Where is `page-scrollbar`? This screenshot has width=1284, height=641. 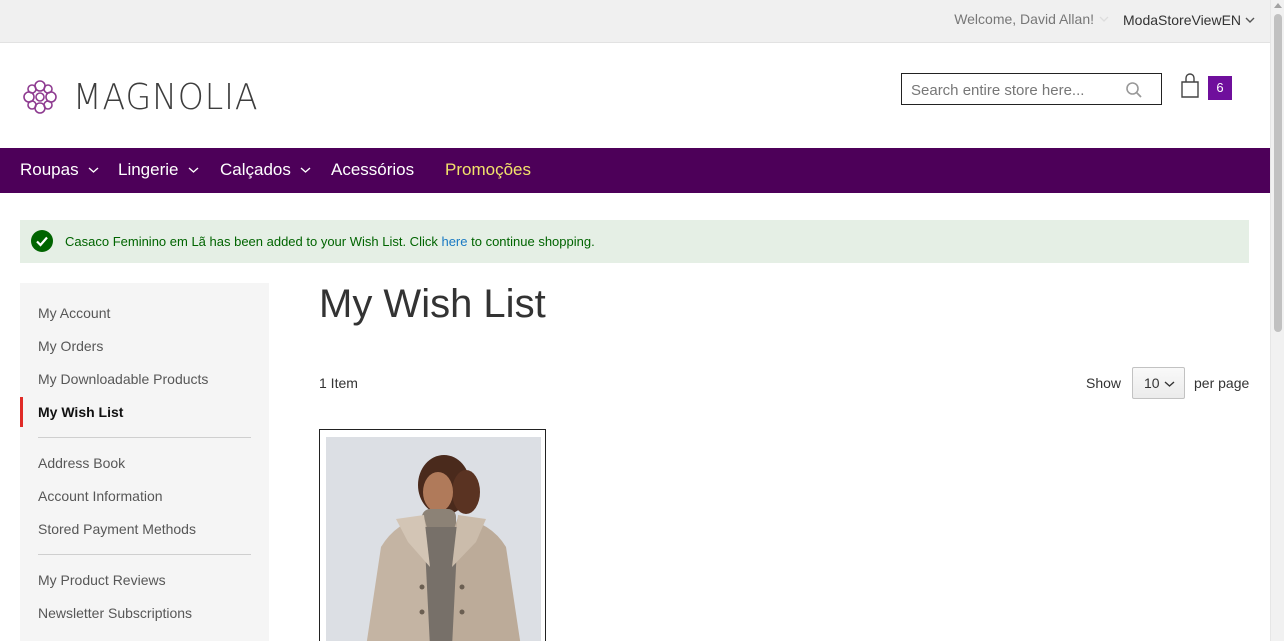
page-scrollbar is located at coordinates (1277, 320).